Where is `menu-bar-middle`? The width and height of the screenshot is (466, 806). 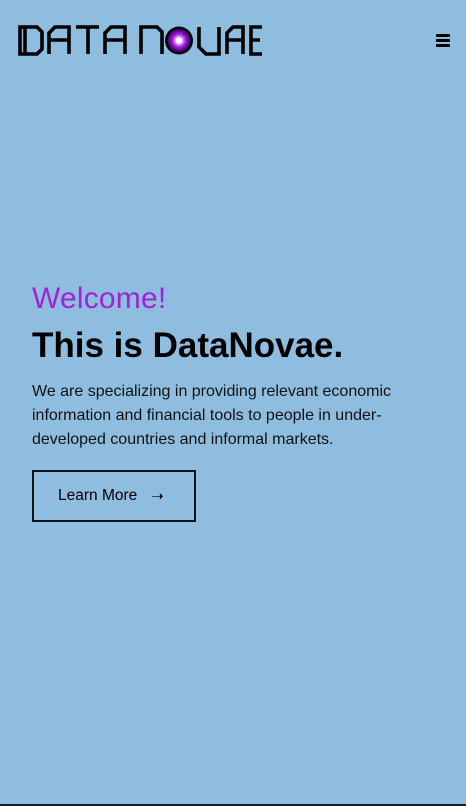 menu-bar-middle is located at coordinates (443, 40).